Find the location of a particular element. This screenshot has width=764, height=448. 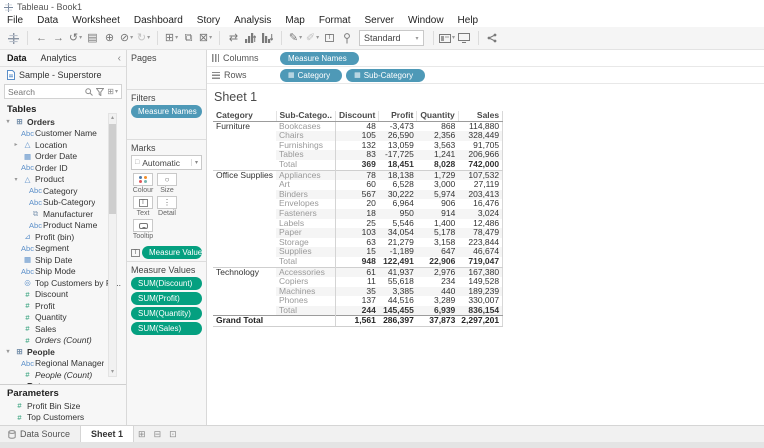

value-cell: 137 is located at coordinates (356, 301).